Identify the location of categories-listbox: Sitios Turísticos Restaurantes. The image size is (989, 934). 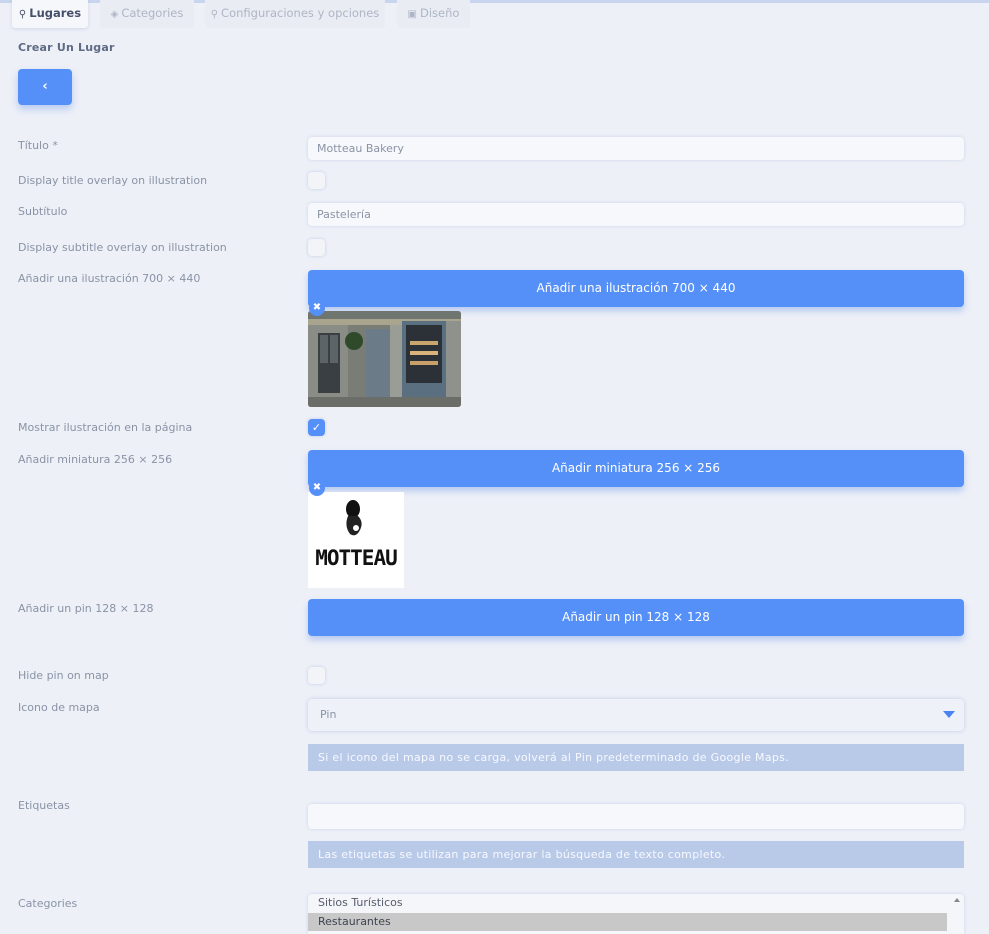
(636, 914).